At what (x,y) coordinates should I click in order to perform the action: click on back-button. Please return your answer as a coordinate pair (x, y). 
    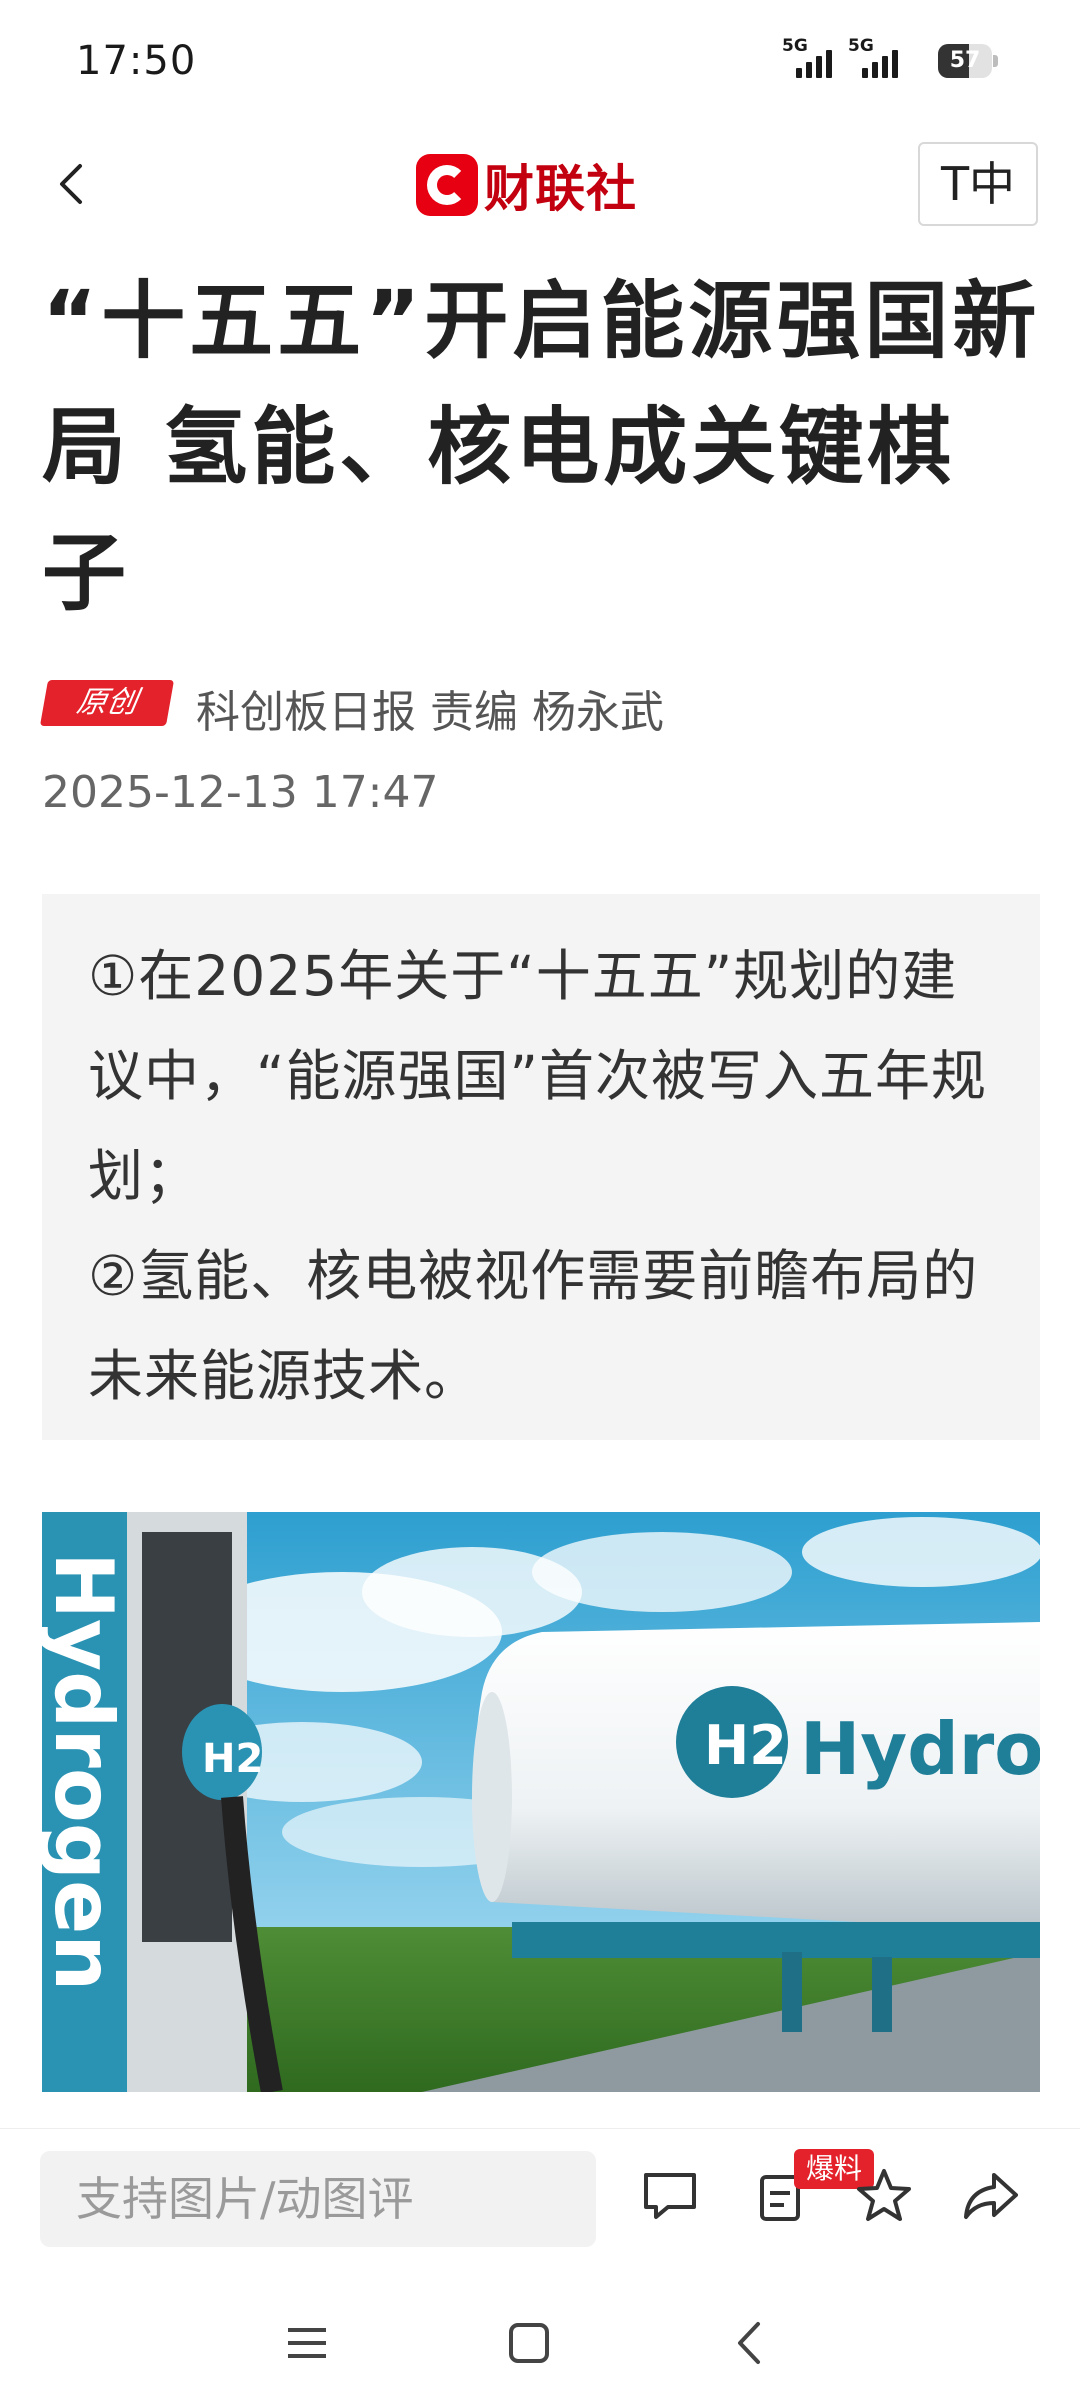
    Looking at the image, I should click on (74, 184).